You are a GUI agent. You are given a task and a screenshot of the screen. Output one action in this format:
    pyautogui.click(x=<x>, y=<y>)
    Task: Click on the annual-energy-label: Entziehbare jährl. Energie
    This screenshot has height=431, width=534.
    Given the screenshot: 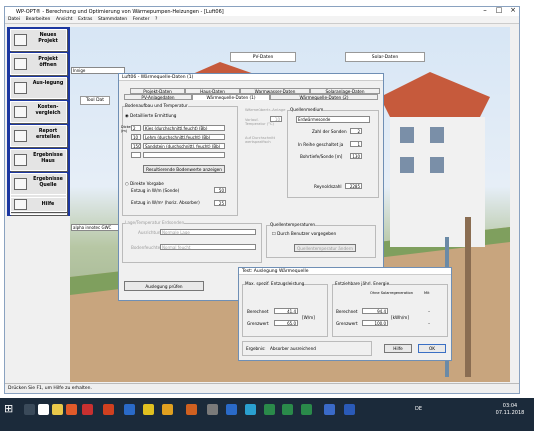 What is the action you would take?
    pyautogui.click(x=362, y=283)
    